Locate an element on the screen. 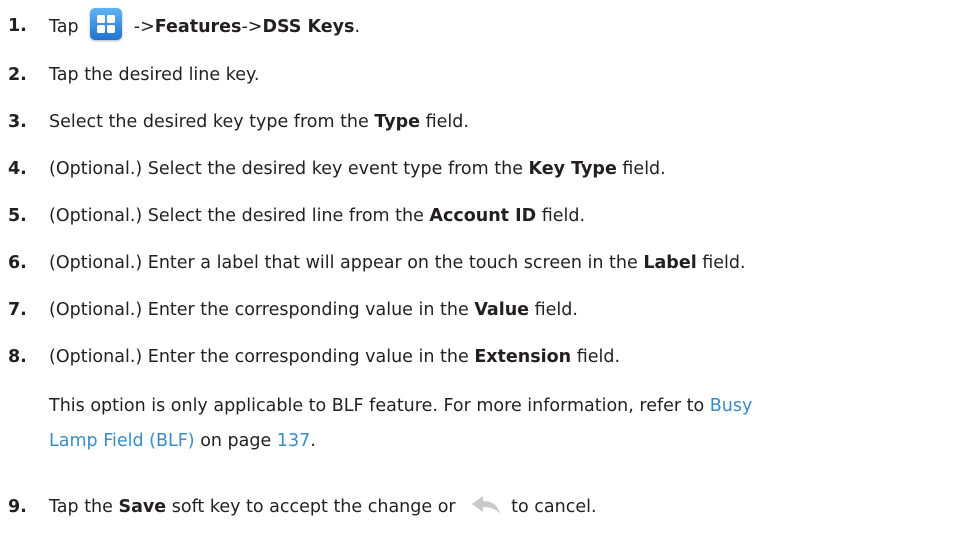 The width and height of the screenshot is (968, 535). features-menu-label: Features is located at coordinates (198, 27).